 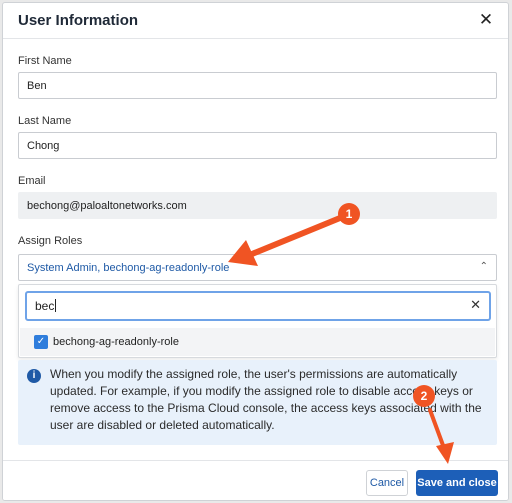 I want to click on dialog-footer: Cancel Save and close, so click(x=255, y=480).